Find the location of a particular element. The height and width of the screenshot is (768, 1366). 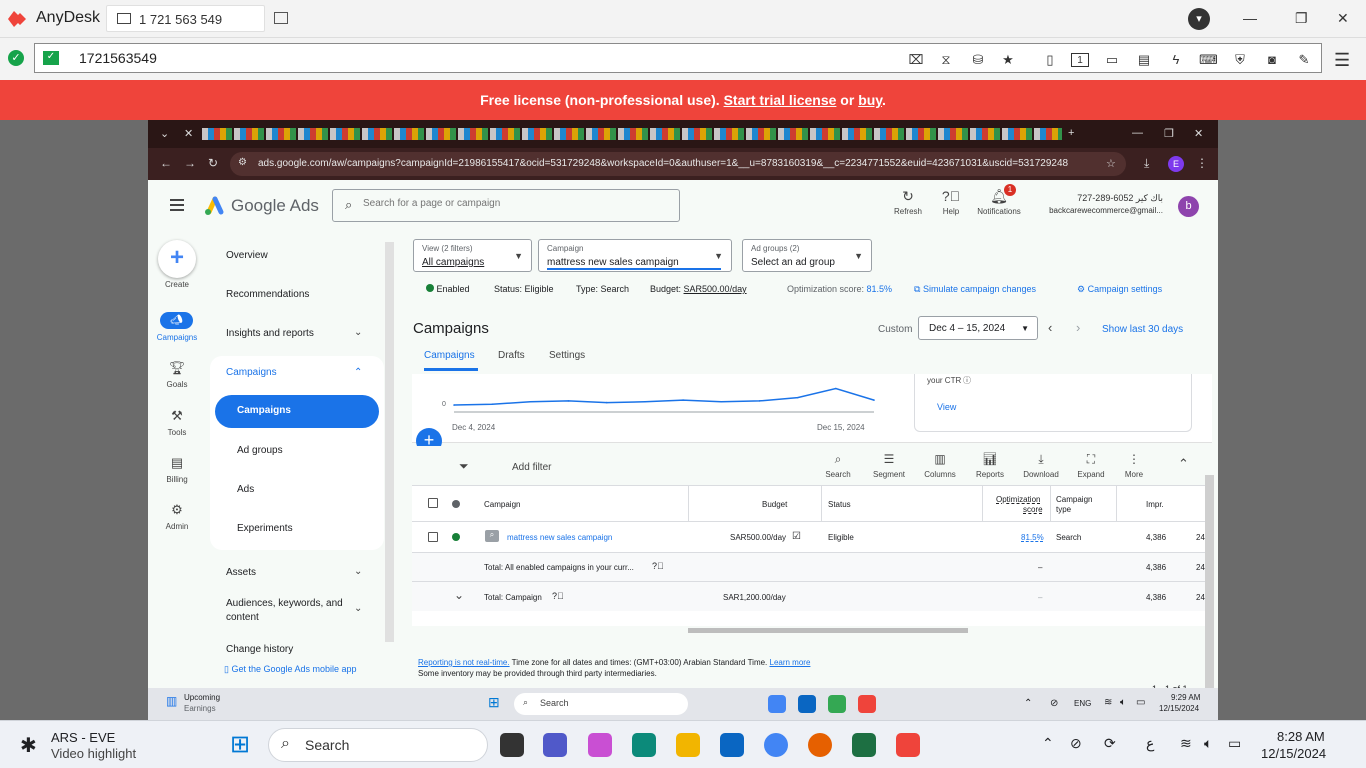

ad-group-filter-dropdown: Ad groups (2) Select an ad group ▼ is located at coordinates (807, 255).